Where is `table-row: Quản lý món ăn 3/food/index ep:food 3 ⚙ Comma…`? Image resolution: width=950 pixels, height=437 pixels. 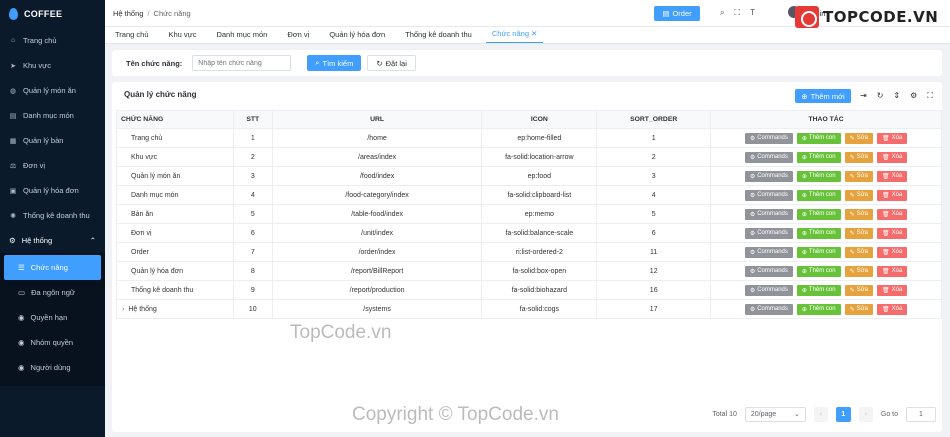
table-row: Quản lý món ăn 3/food/index ep:food 3 ⚙ Comma… is located at coordinates (529, 176).